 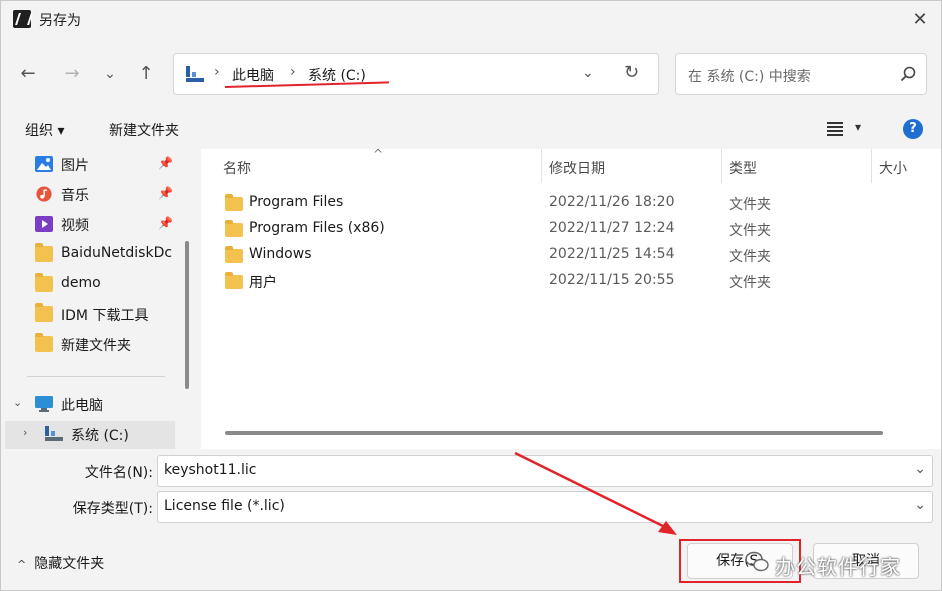 I want to click on pictures-icon, so click(x=44, y=164).